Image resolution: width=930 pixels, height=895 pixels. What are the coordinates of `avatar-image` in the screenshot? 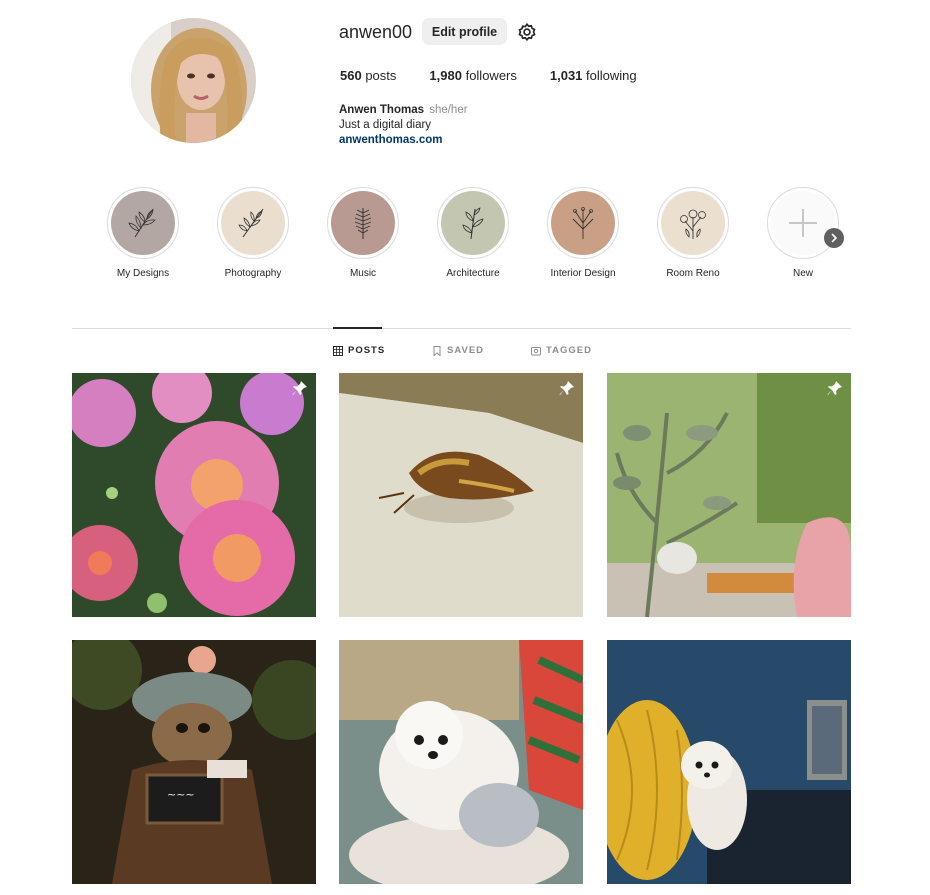 It's located at (193, 80).